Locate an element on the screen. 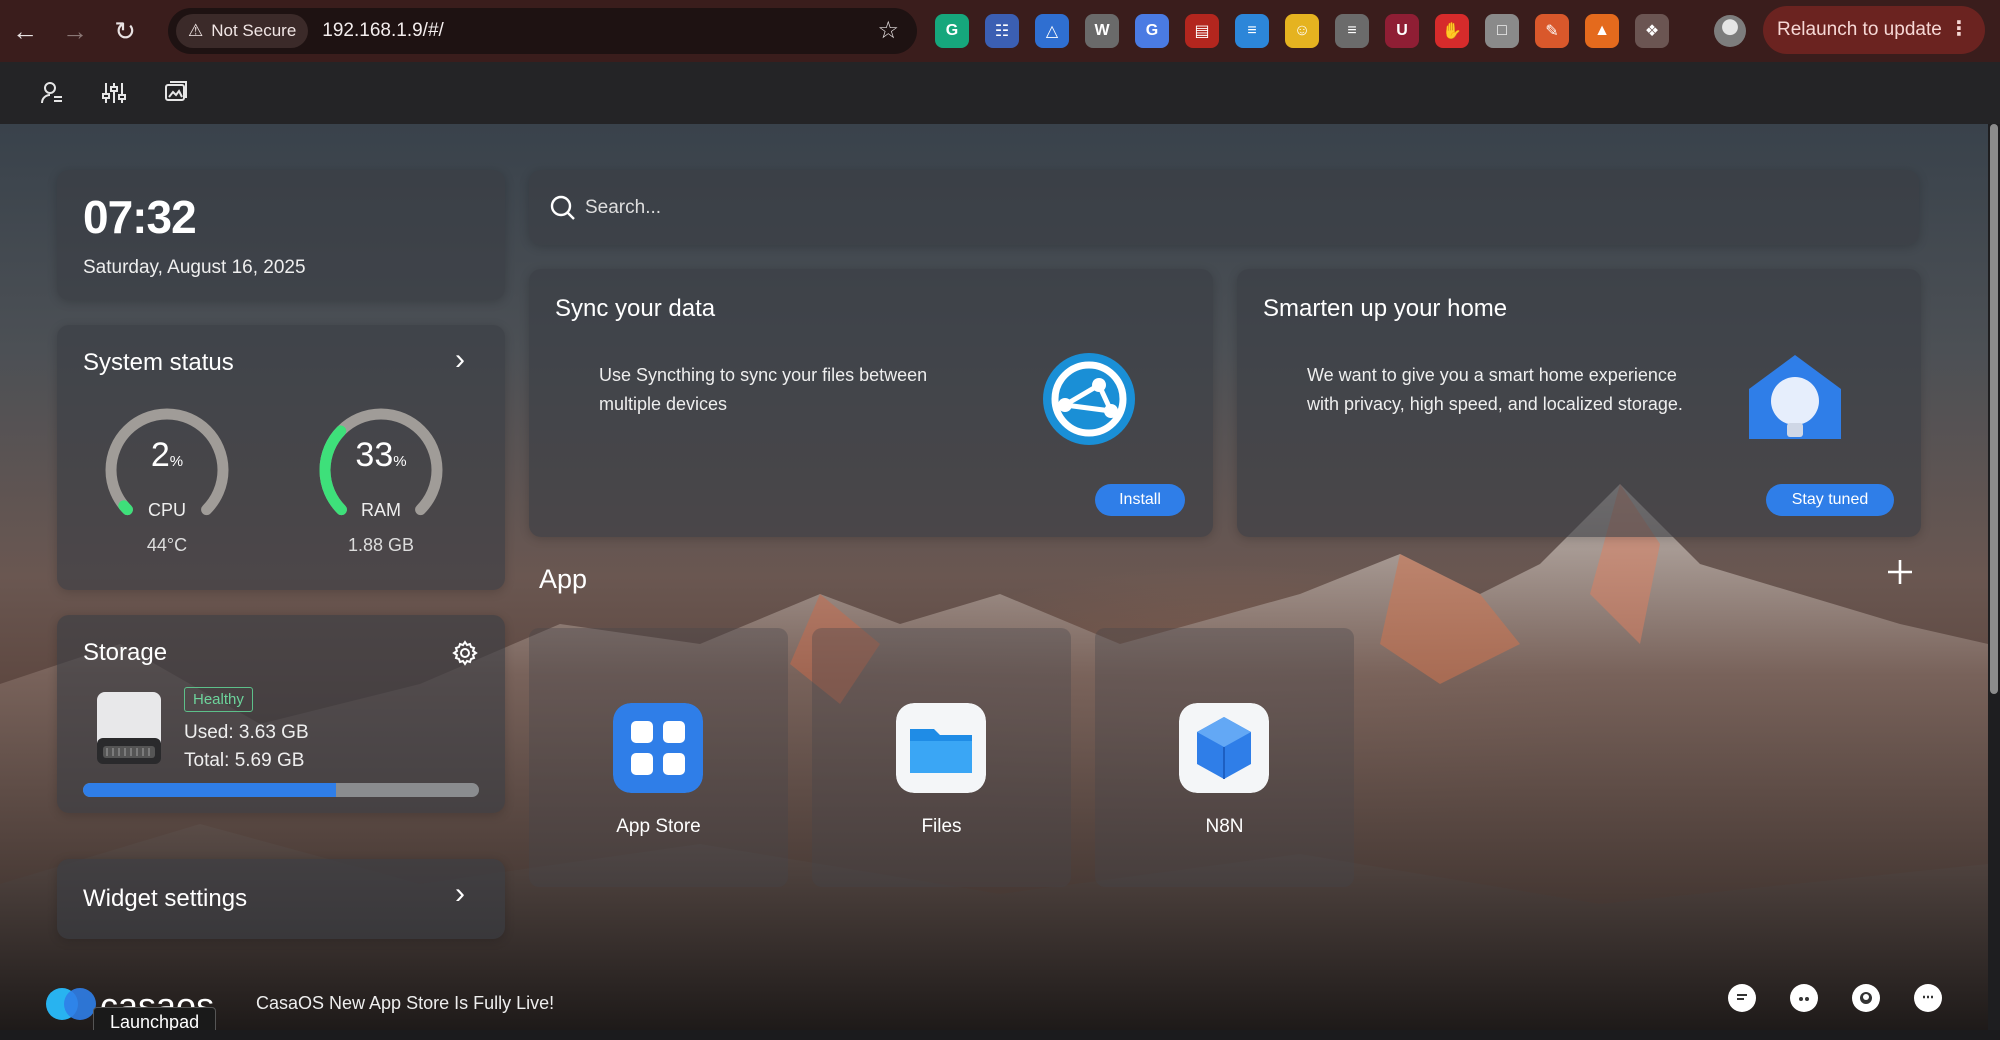  back-icon: ← is located at coordinates (25, 31).